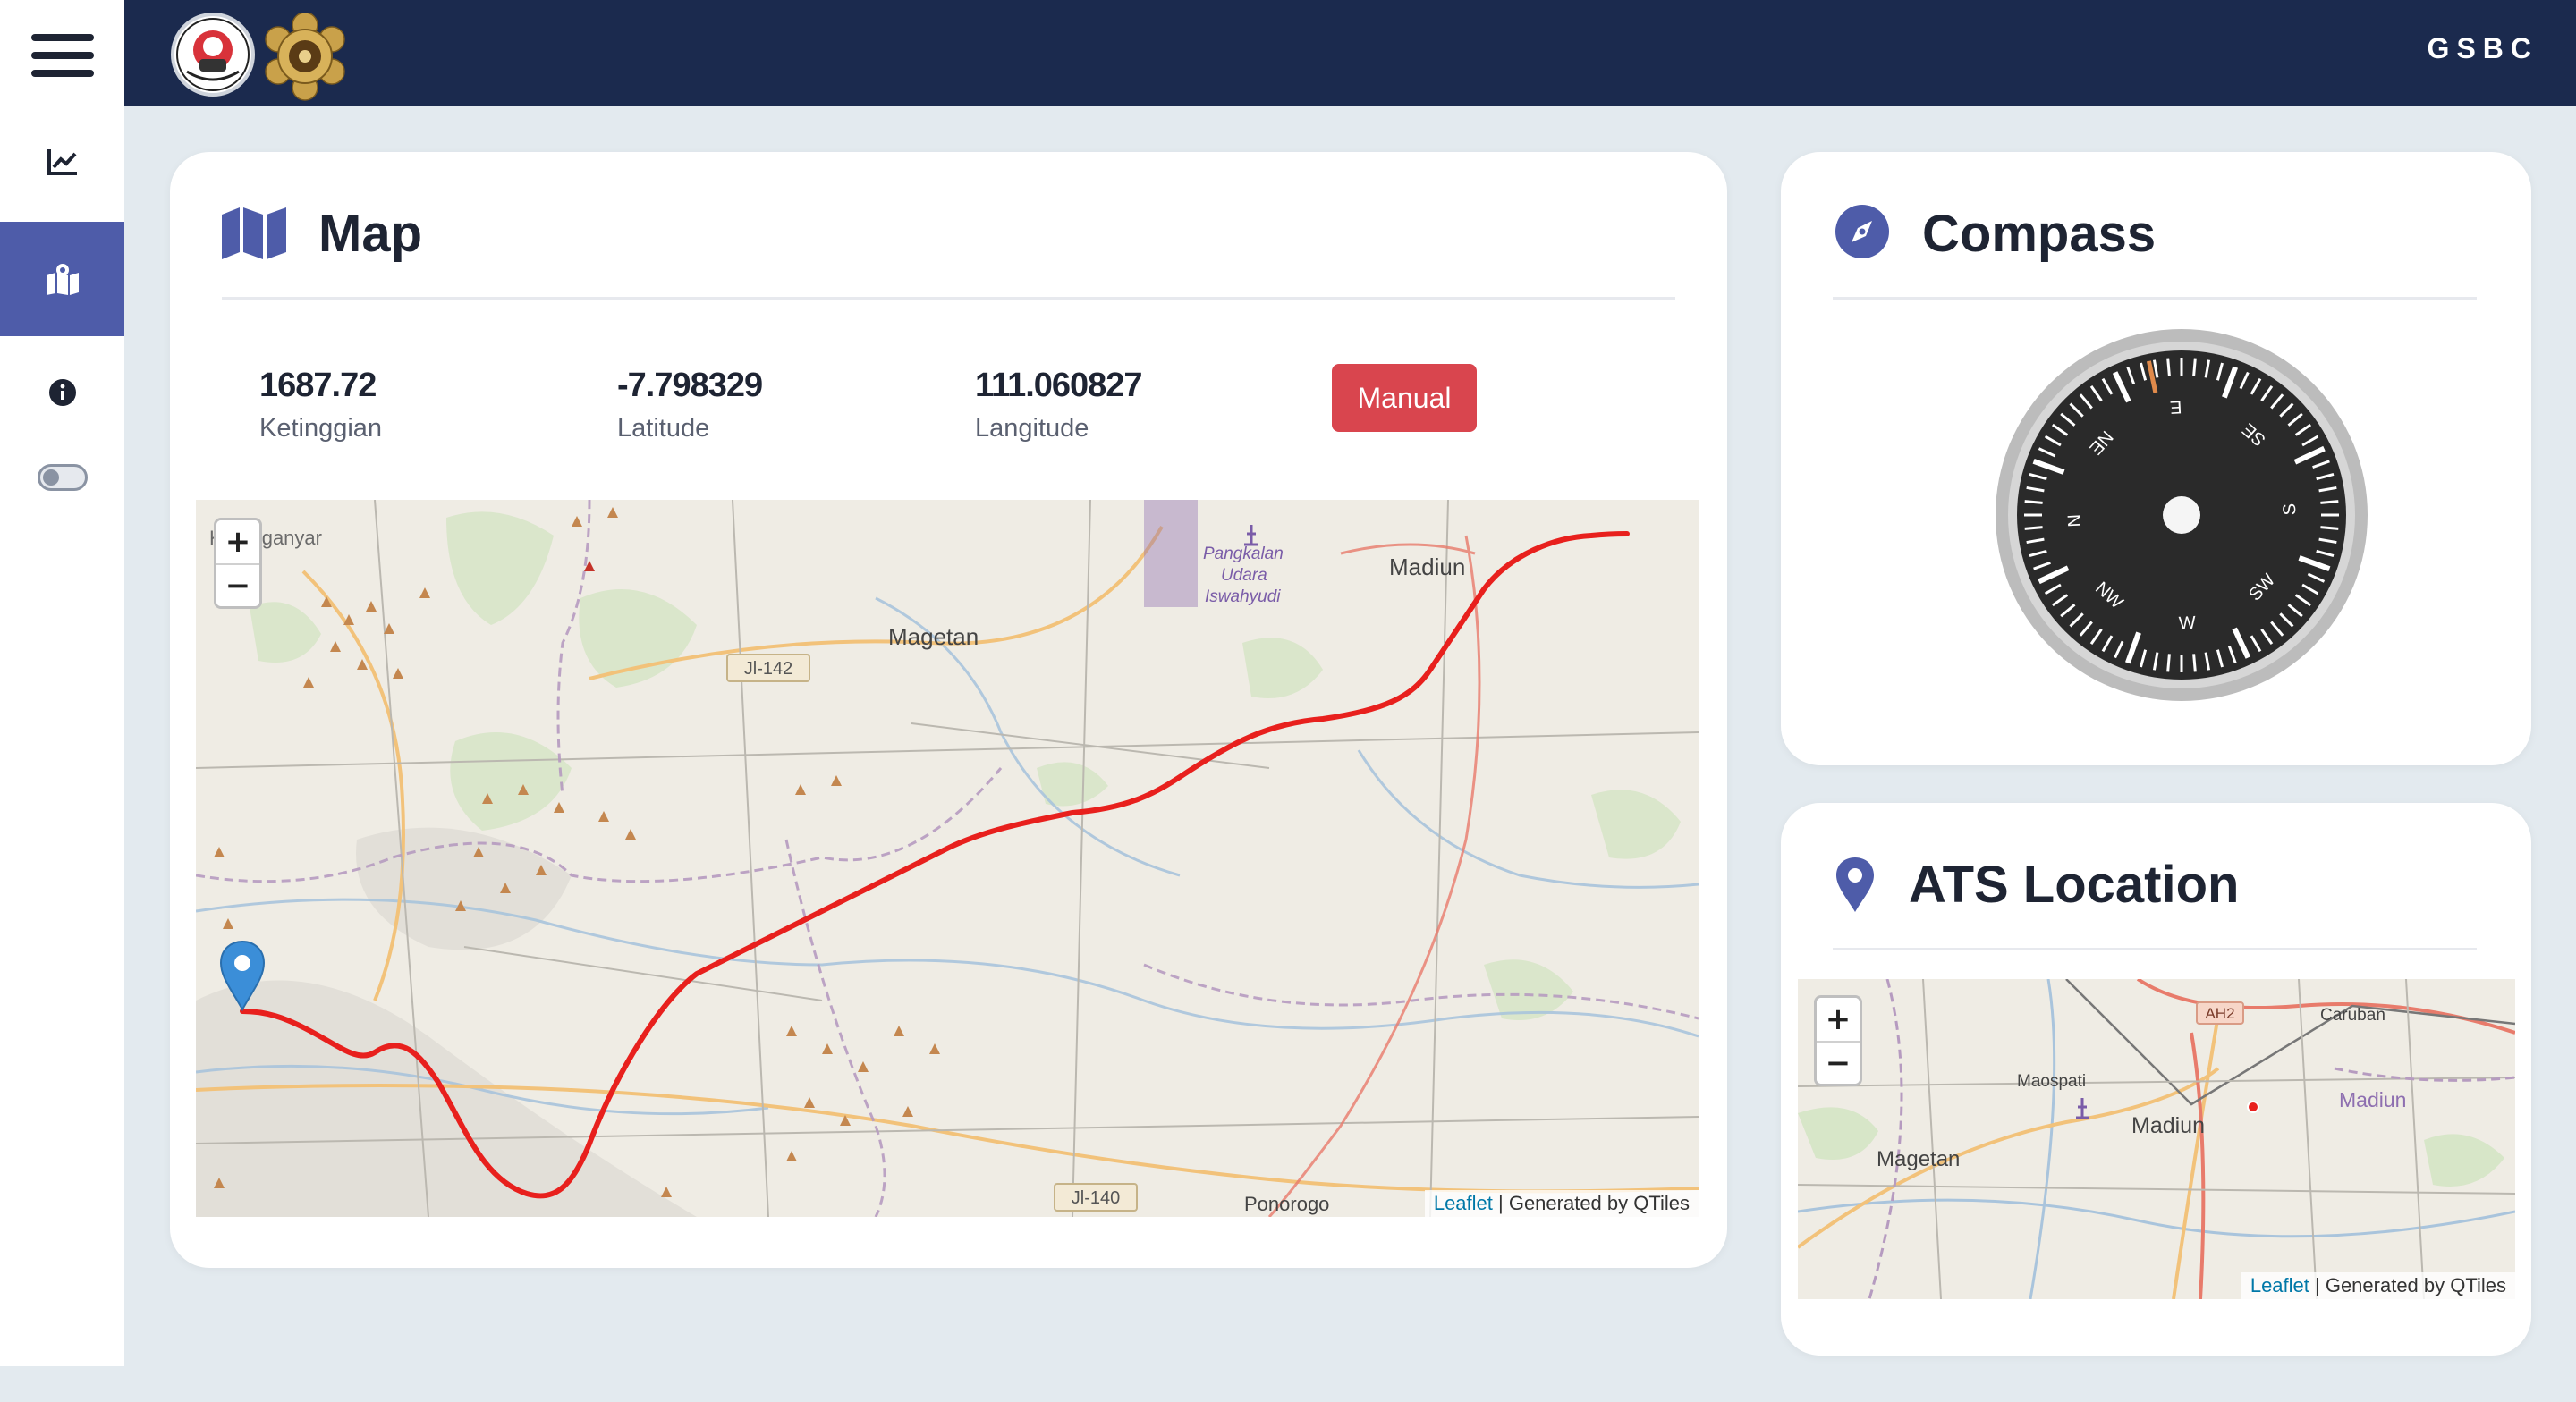 The height and width of the screenshot is (1402, 2576). What do you see at coordinates (62, 683) in the screenshot?
I see `sidebar` at bounding box center [62, 683].